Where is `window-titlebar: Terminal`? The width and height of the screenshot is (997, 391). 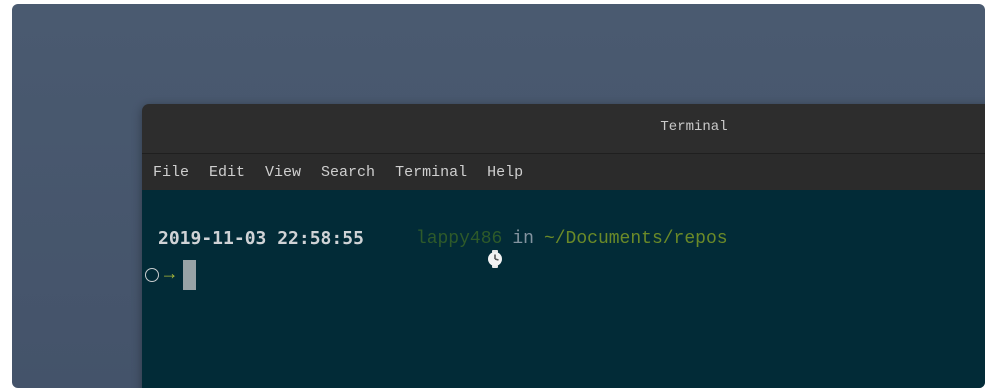
window-titlebar: Terminal is located at coordinates (563, 129).